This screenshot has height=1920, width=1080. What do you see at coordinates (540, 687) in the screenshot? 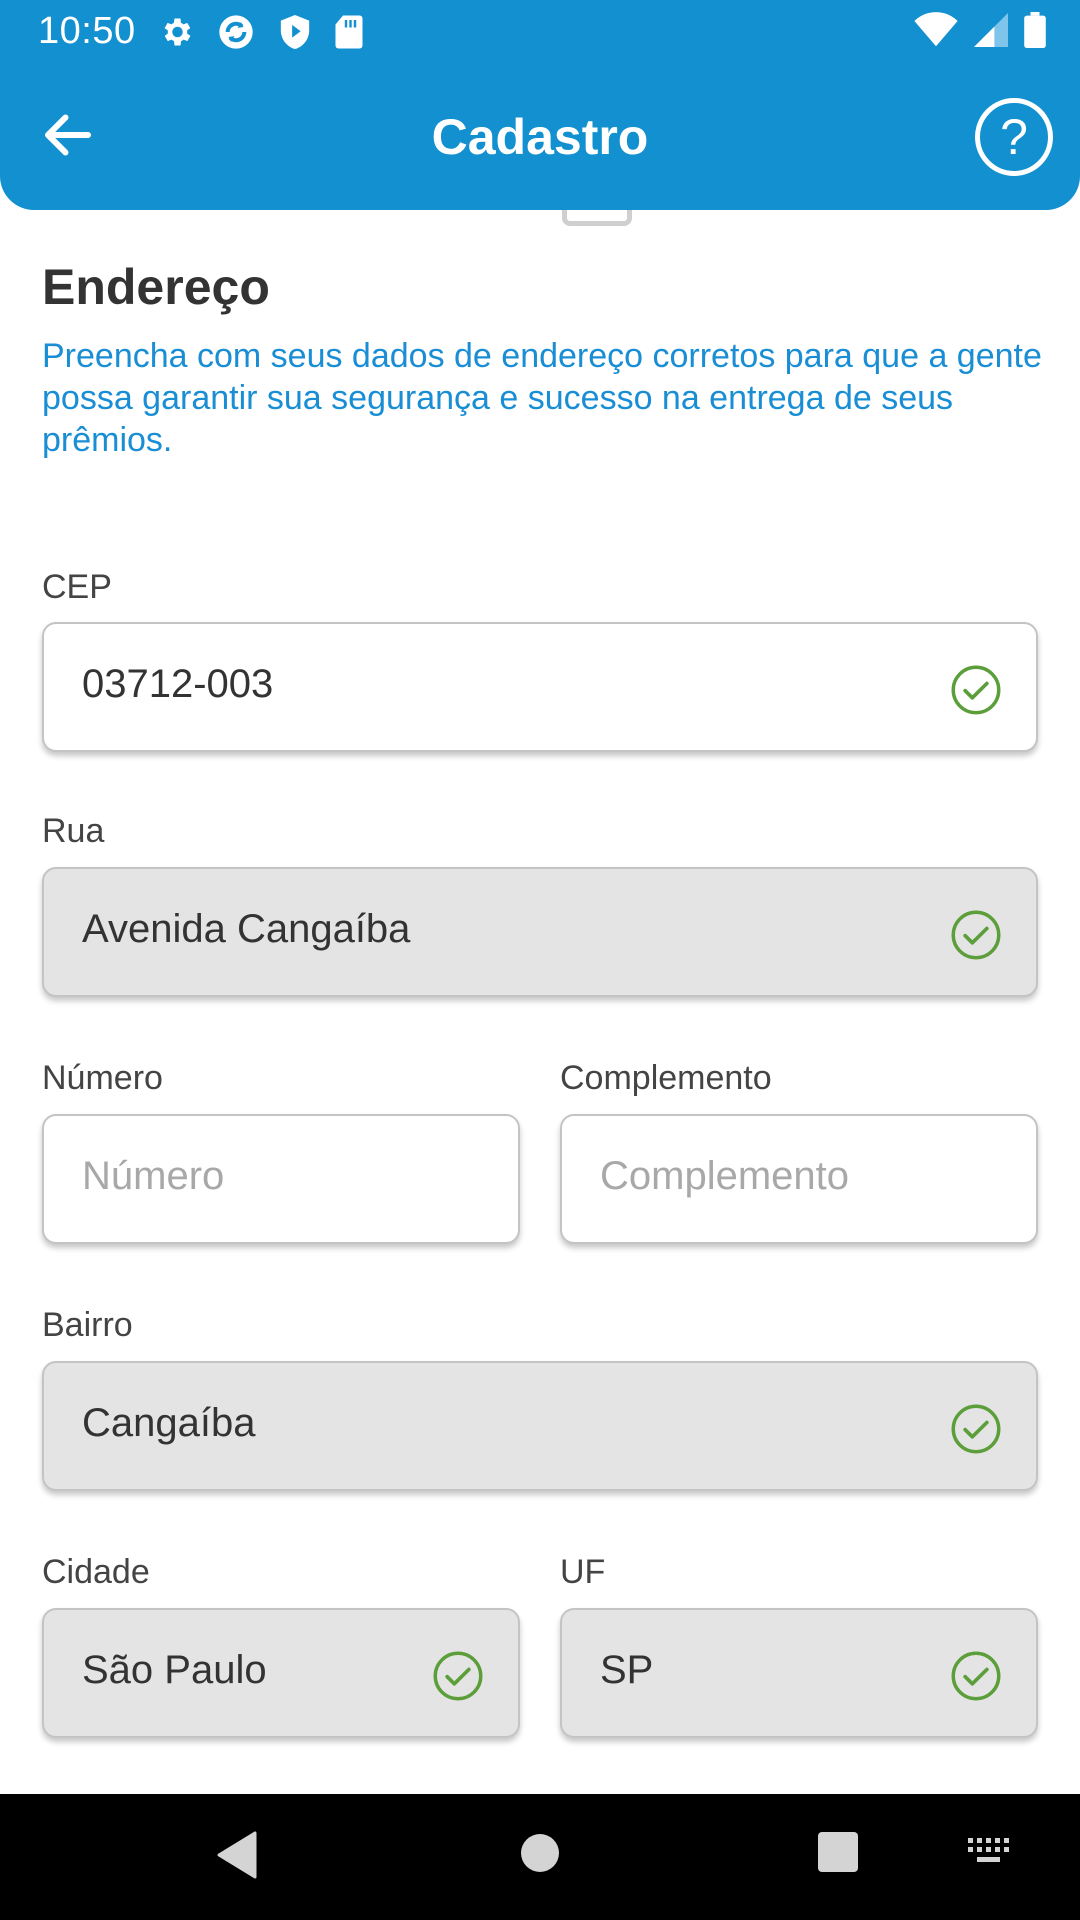
I see `cep-field: 03712-003` at bounding box center [540, 687].